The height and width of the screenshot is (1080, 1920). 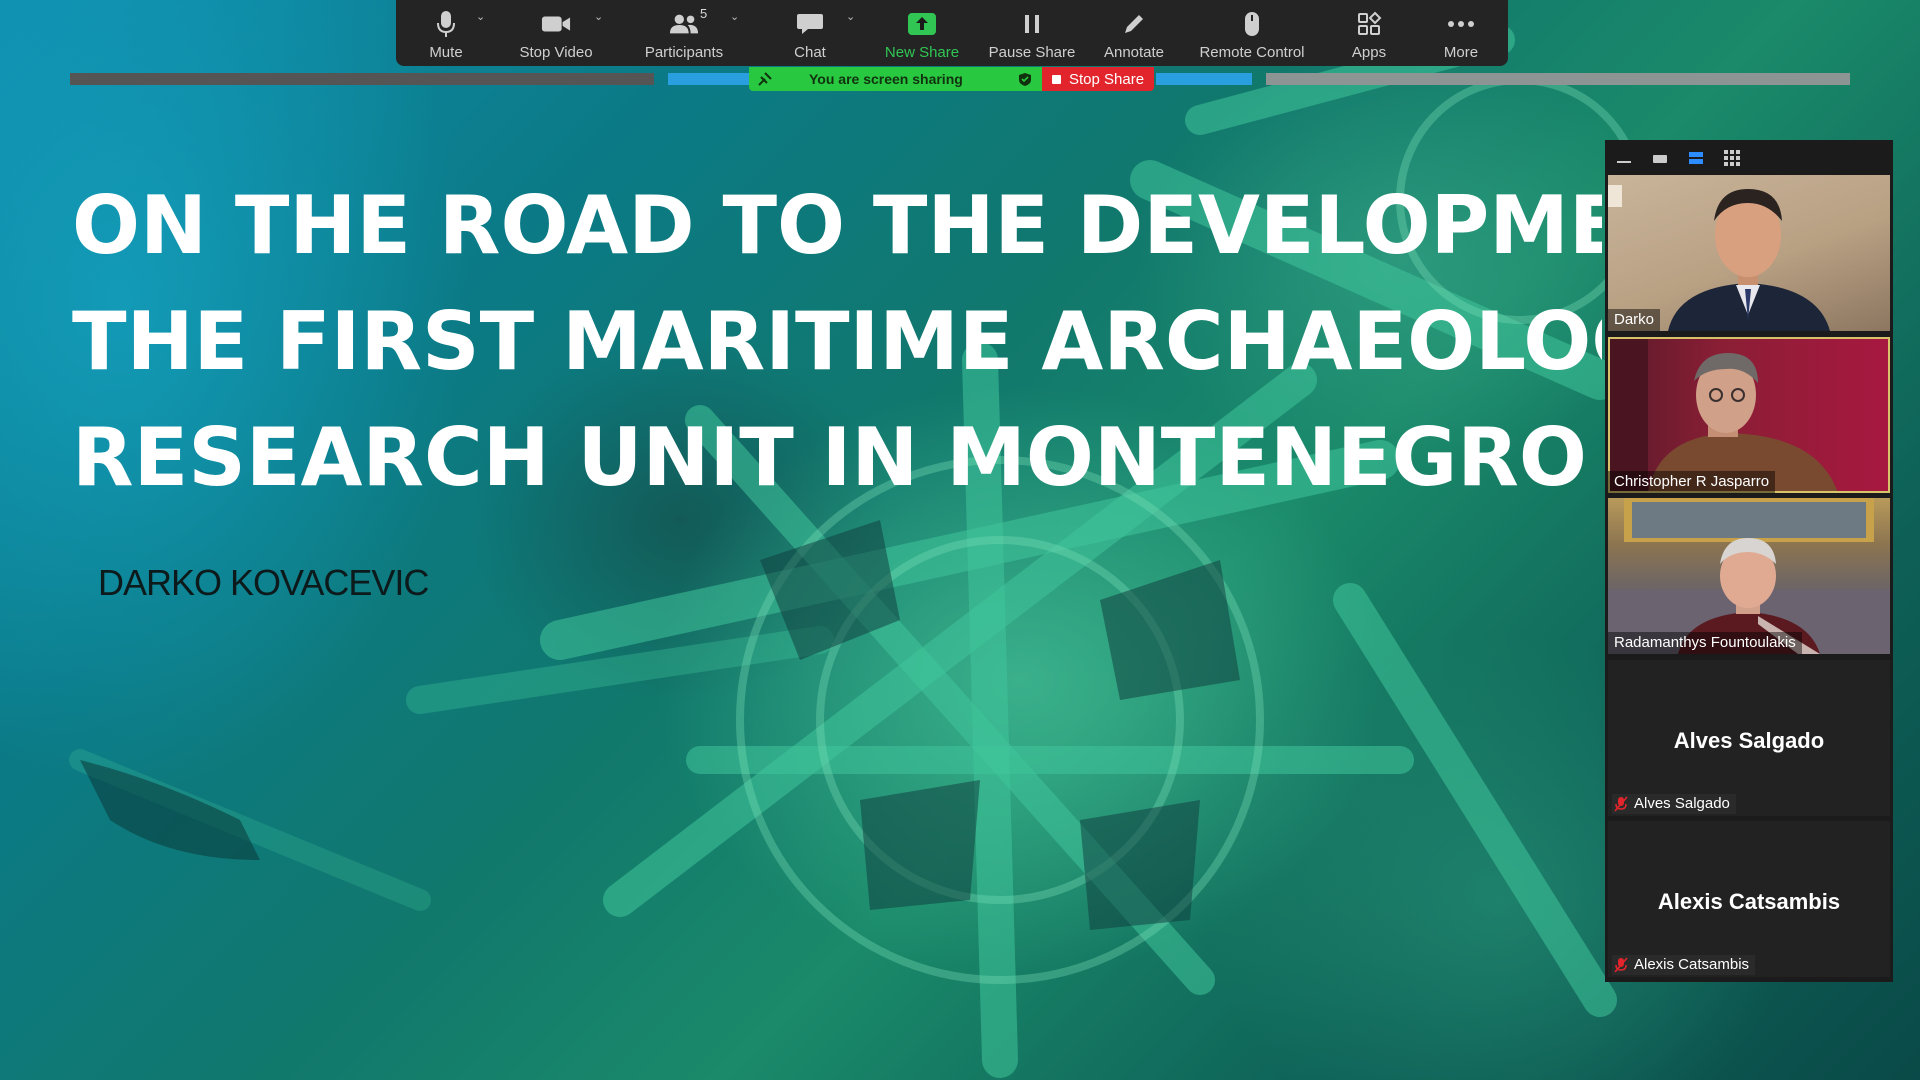 I want to click on hide-video-icon, so click(x=1660, y=158).